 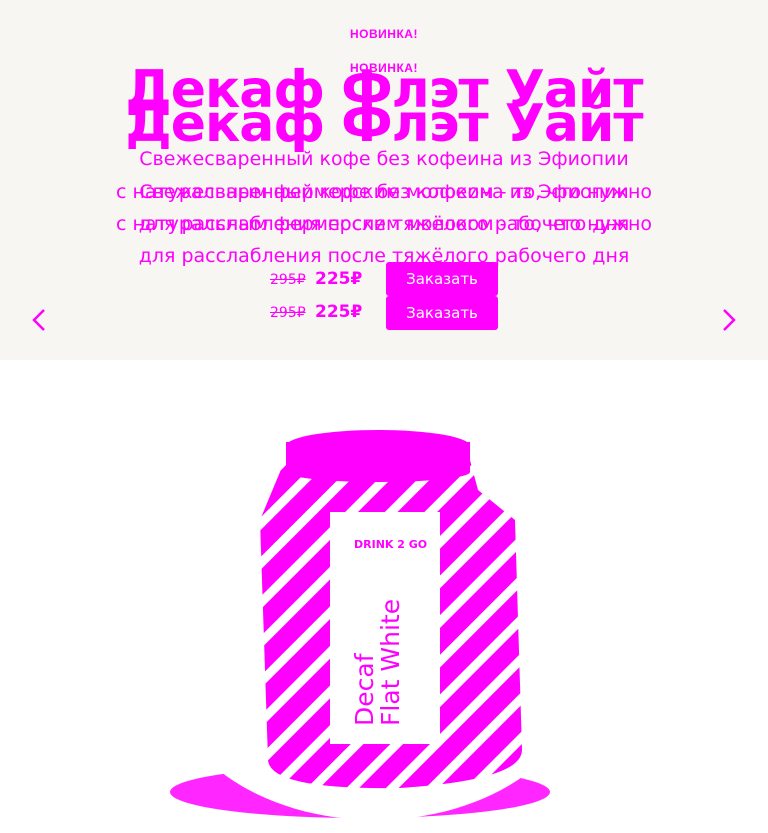 I want to click on chevron-right-icon, so click(x=728, y=320).